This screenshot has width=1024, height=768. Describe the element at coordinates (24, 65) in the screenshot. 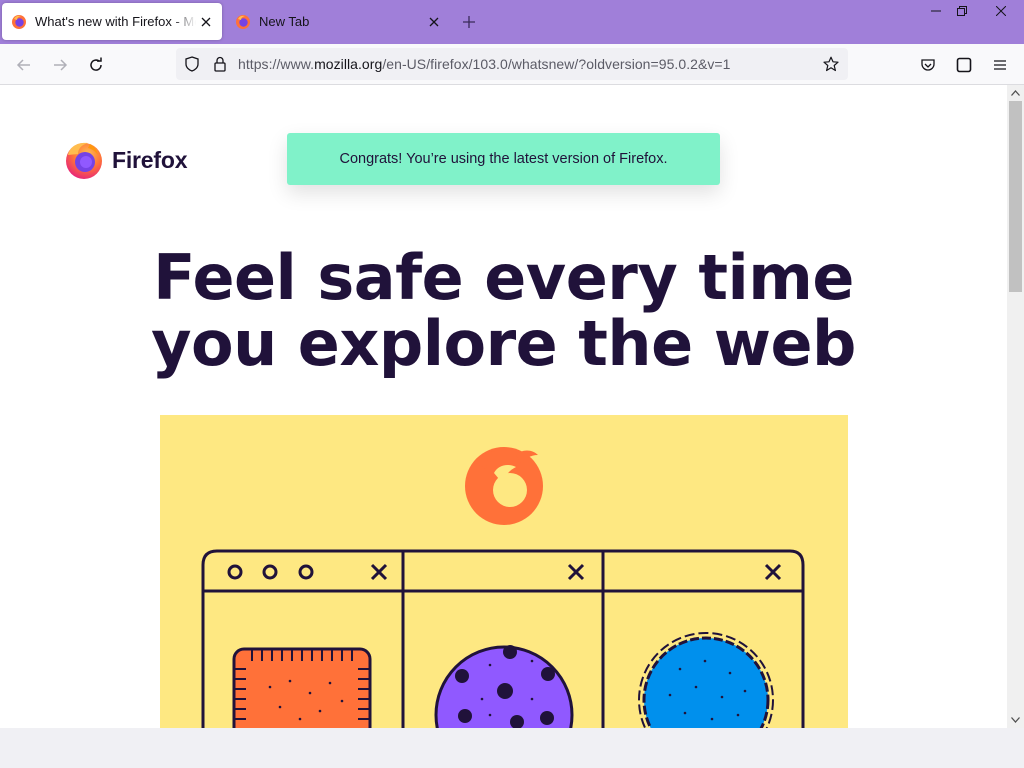

I see `back-icon` at that location.